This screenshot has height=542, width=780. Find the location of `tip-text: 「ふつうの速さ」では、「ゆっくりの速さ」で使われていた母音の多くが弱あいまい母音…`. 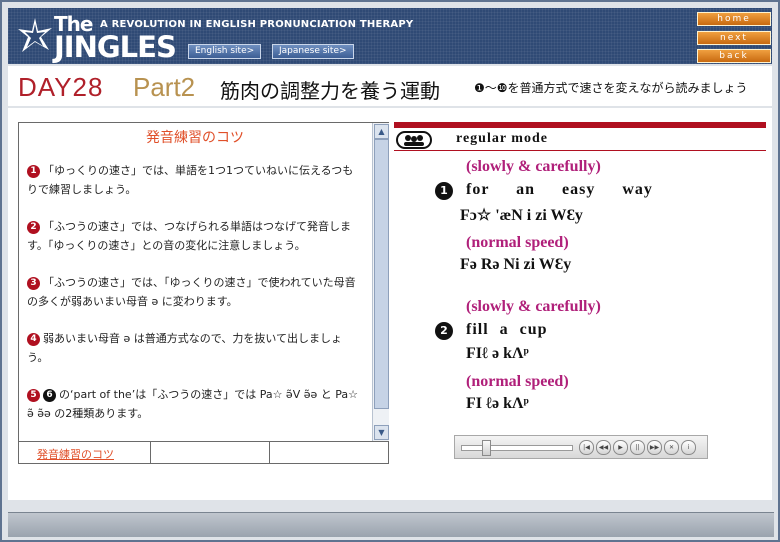

tip-text: 「ふつうの速さ」では、「ゆっくりの速さ」で使われていた母音の多くが弱あいまい母音… is located at coordinates (191, 292).